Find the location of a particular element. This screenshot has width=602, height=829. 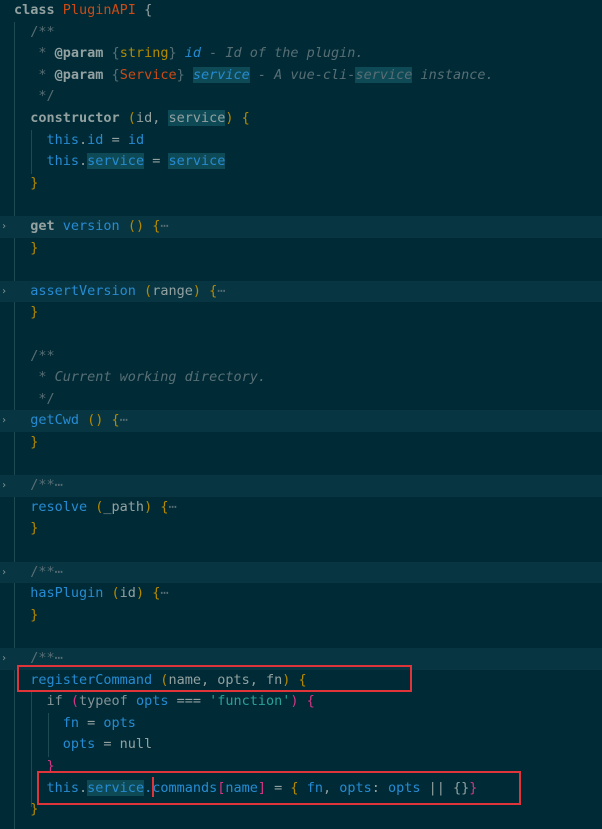

code-text: this.id = id is located at coordinates (79, 141).